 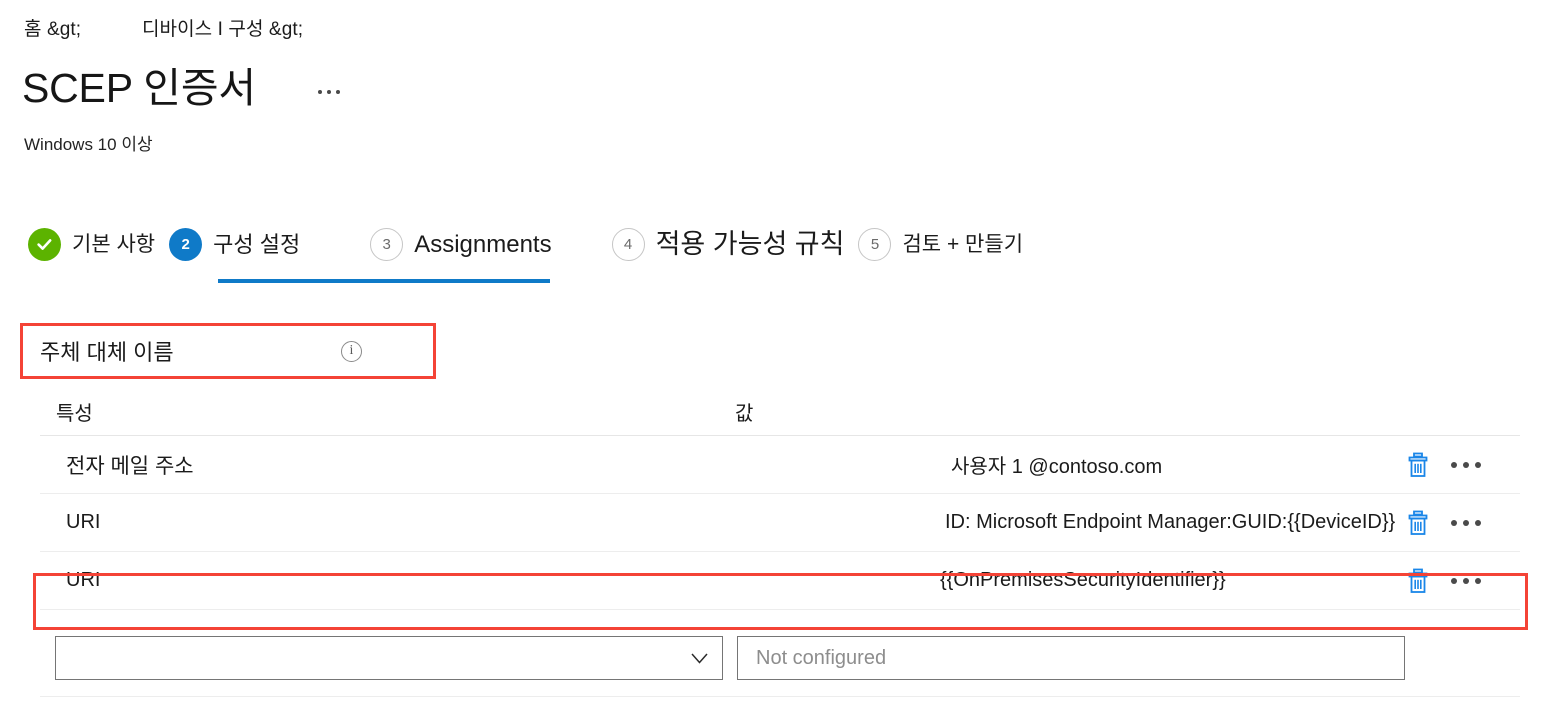 What do you see at coordinates (875, 244) in the screenshot?
I see `step-number-badge: 5` at bounding box center [875, 244].